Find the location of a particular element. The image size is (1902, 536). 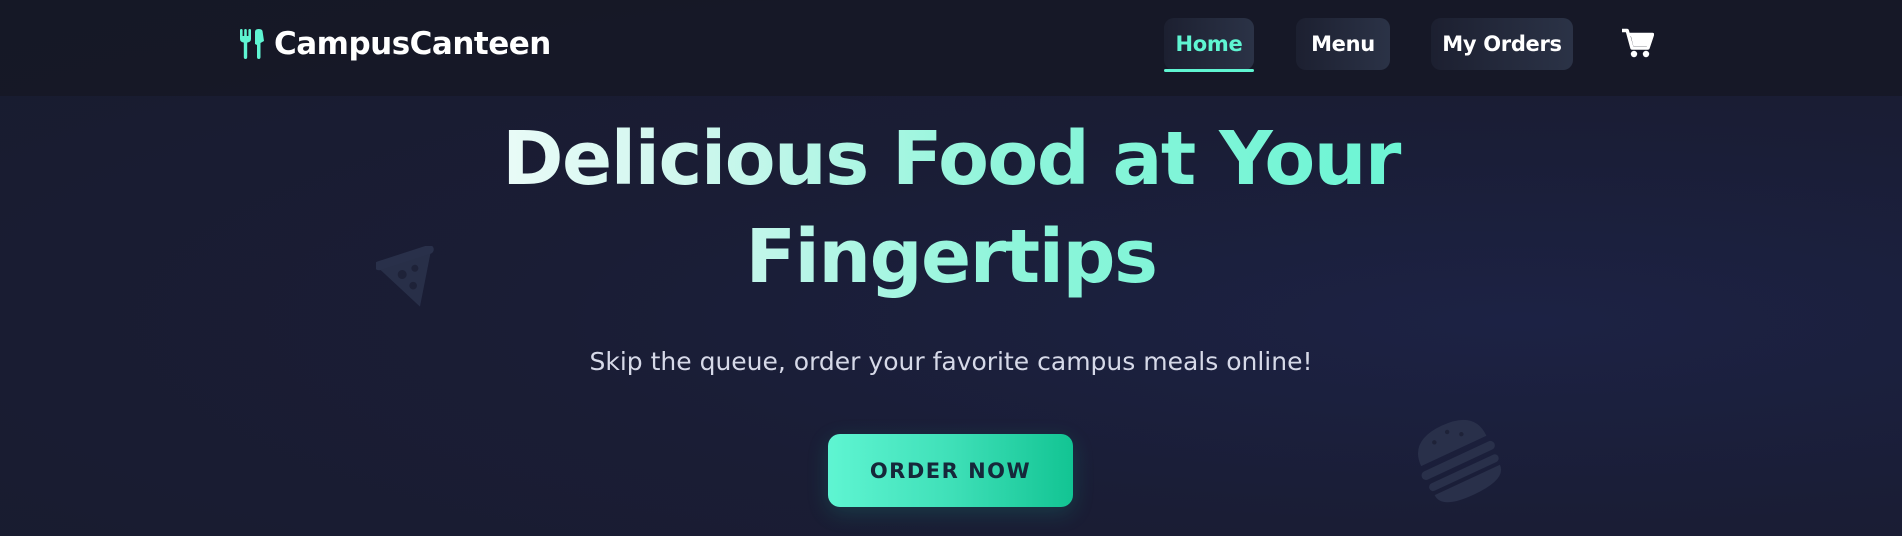

order-now-button: ORDER NOW is located at coordinates (950, 470).